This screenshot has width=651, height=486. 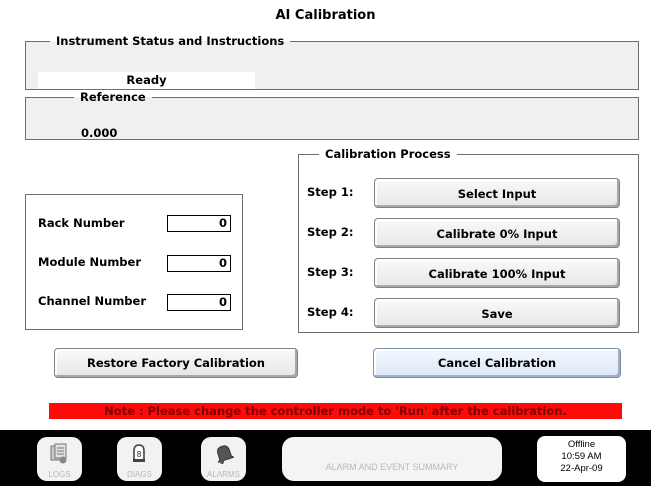 What do you see at coordinates (170, 41) in the screenshot?
I see `instrument-status-legend: Instrument Status and Instructions` at bounding box center [170, 41].